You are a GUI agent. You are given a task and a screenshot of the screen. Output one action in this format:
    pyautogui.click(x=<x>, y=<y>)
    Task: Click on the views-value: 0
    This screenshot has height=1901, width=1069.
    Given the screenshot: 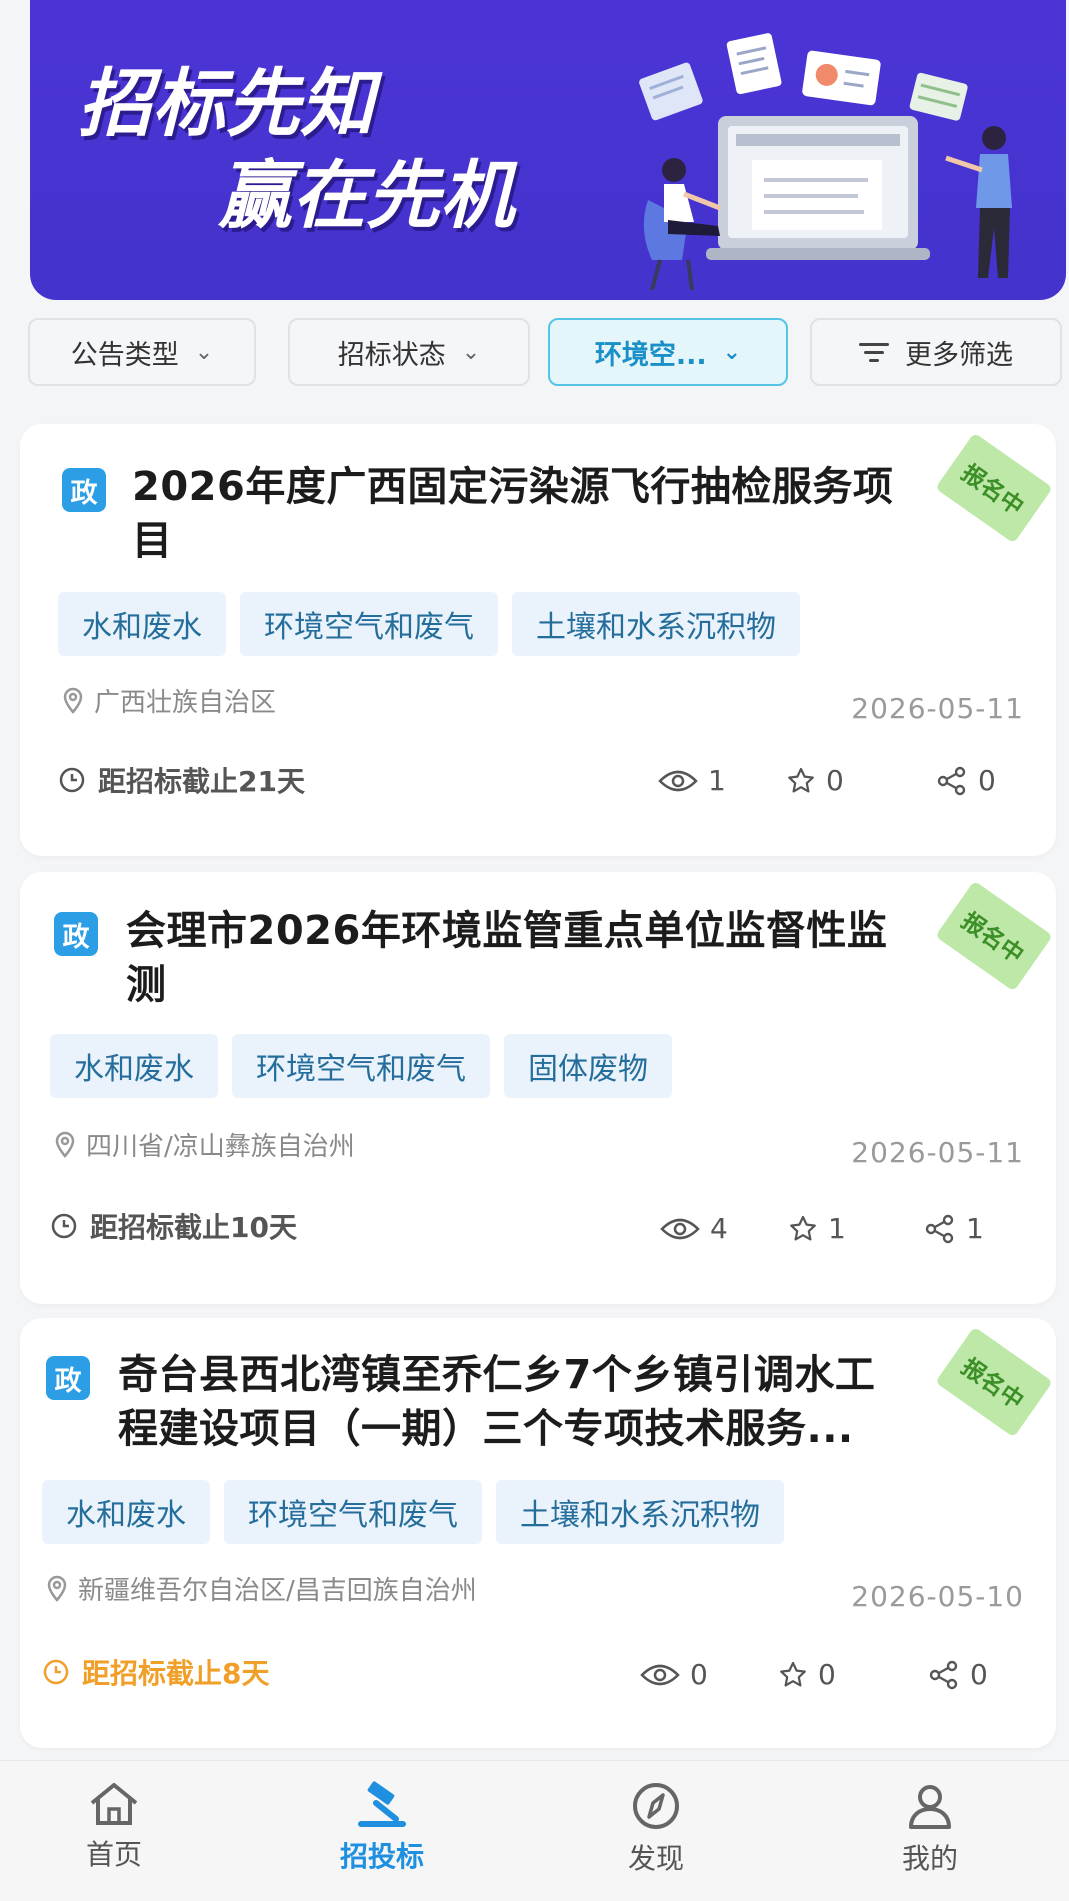 What is the action you would take?
    pyautogui.click(x=699, y=1674)
    